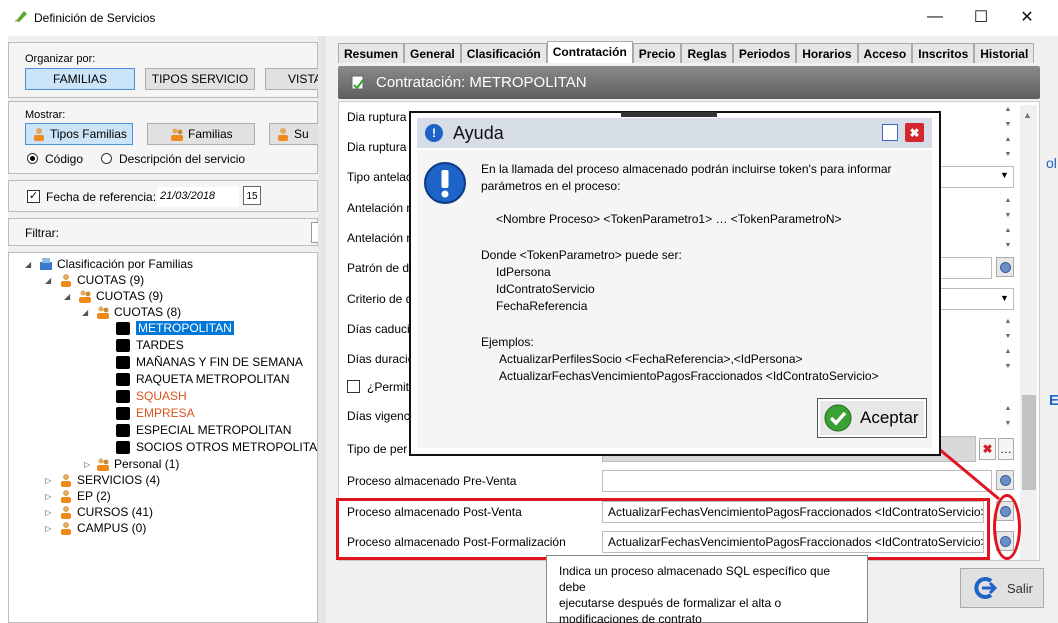 The width and height of the screenshot is (1058, 623). Describe the element at coordinates (94, 496) in the screenshot. I see `tree-item-label: EP (2)` at that location.